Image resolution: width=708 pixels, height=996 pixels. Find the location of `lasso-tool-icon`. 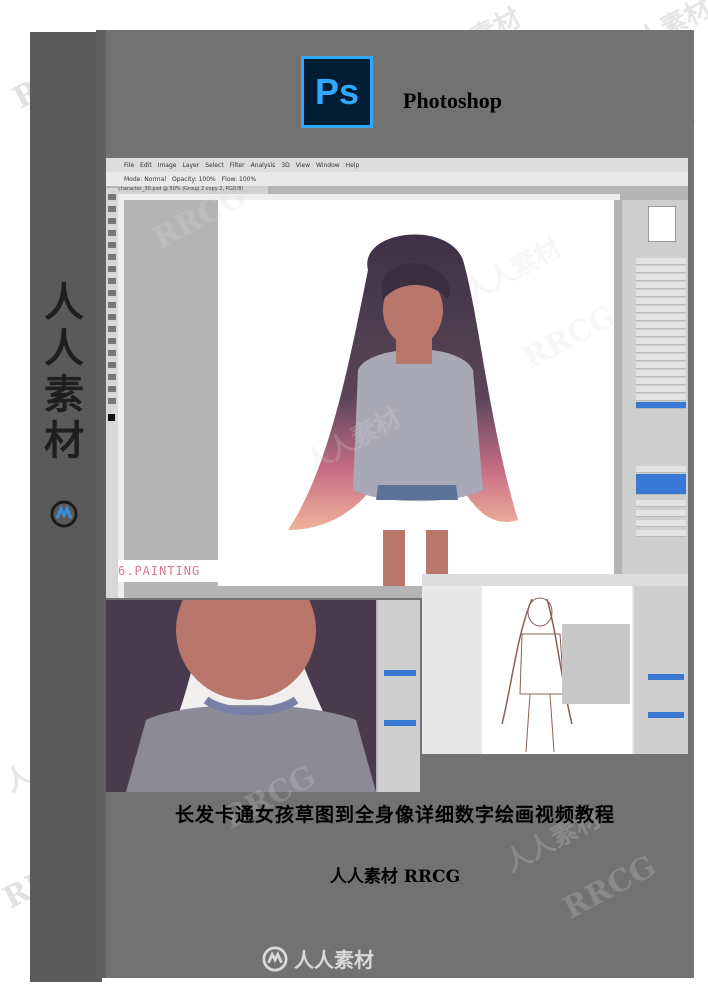

lasso-tool-icon is located at coordinates (112, 221).